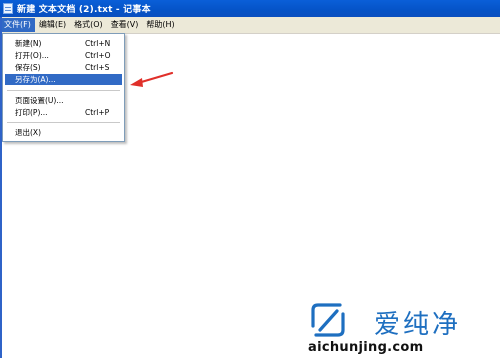 This screenshot has height=358, width=500. I want to click on menu-item-save-shortcut: Ctrl+S, so click(97, 67).